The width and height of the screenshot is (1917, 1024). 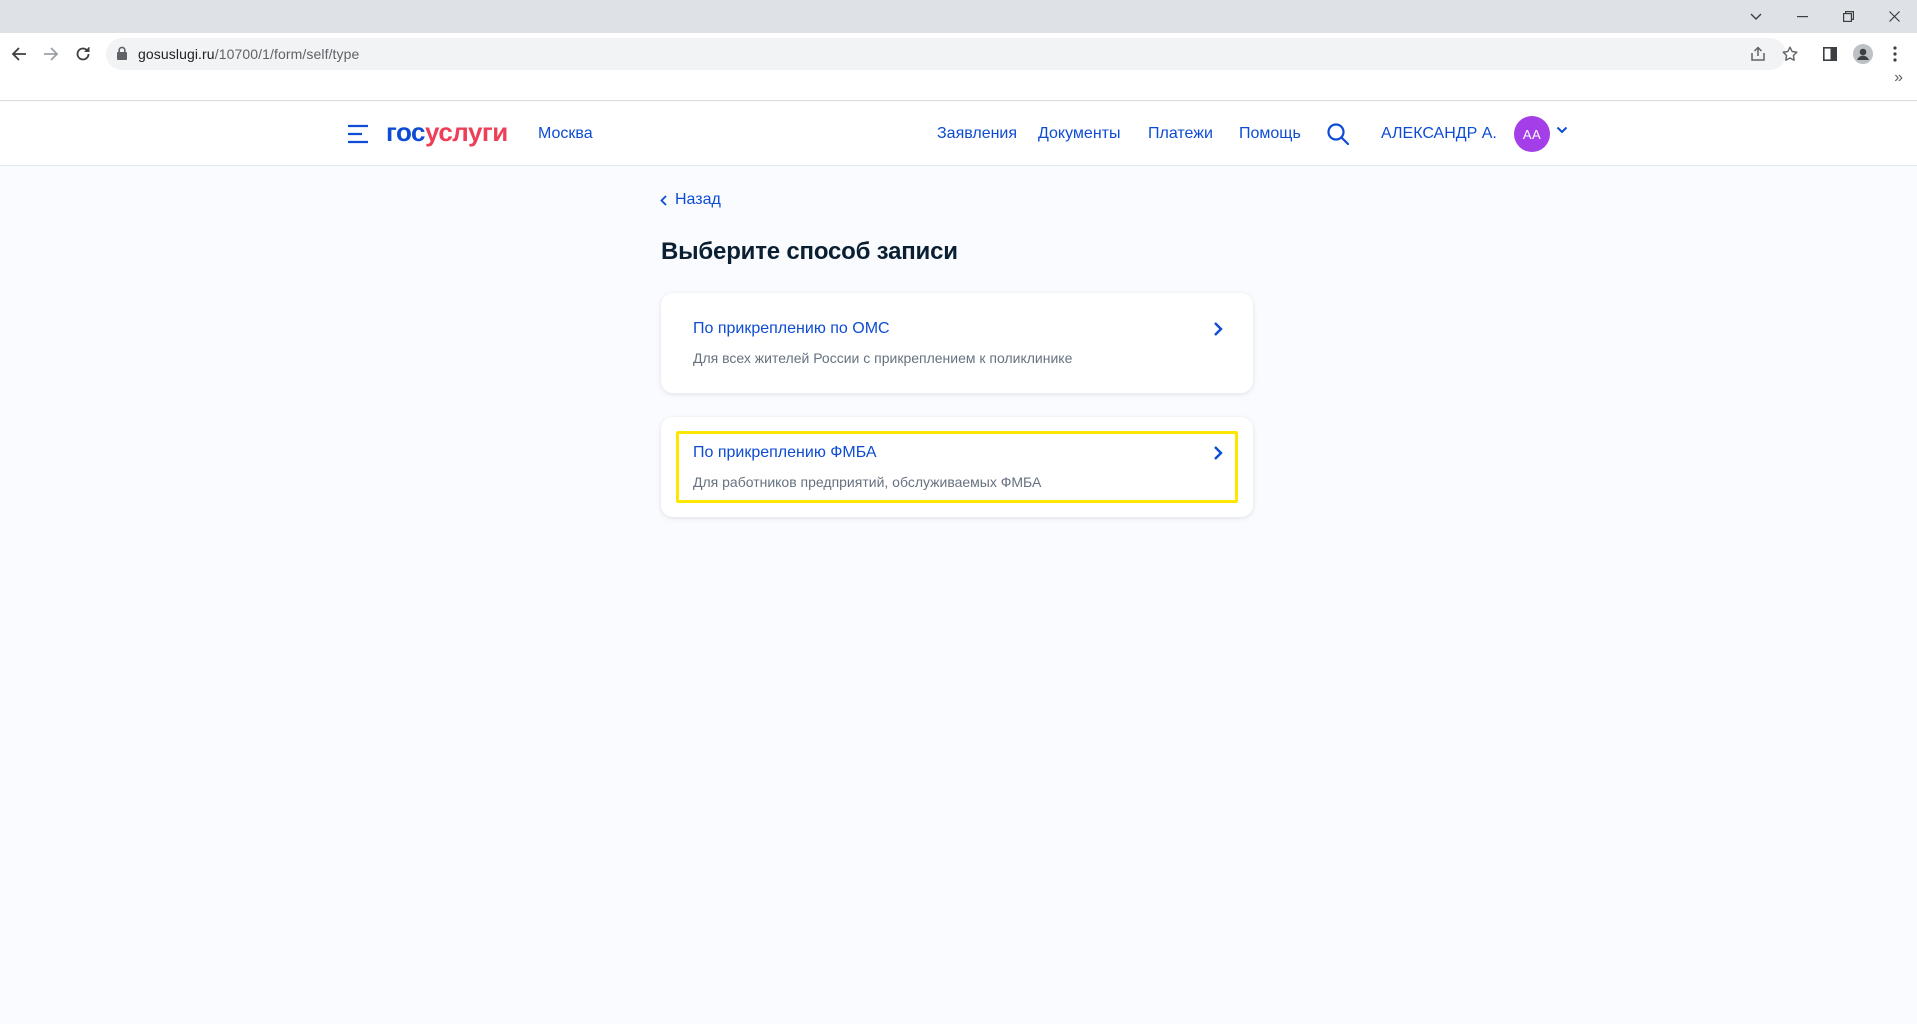 I want to click on window-controls, so click(x=1825, y=16).